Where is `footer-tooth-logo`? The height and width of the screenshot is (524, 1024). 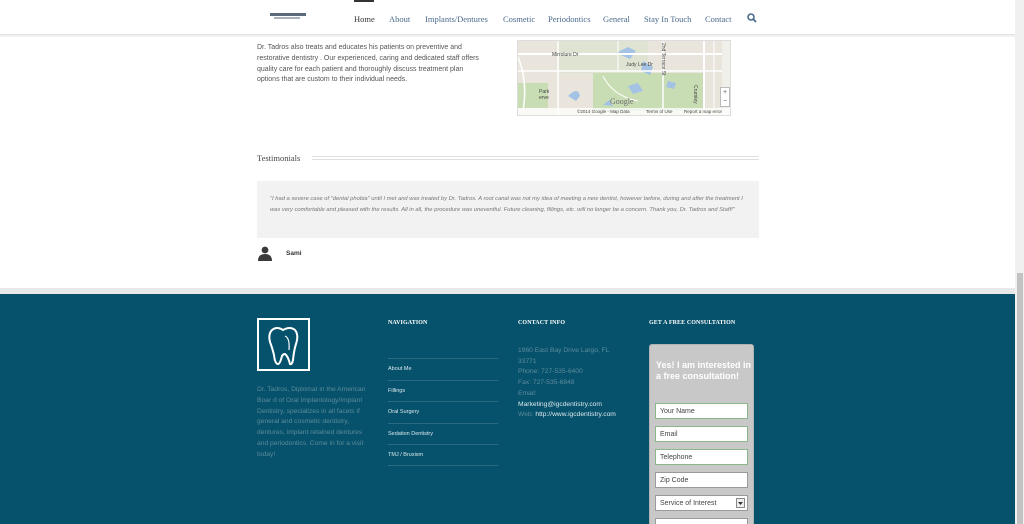 footer-tooth-logo is located at coordinates (283, 344).